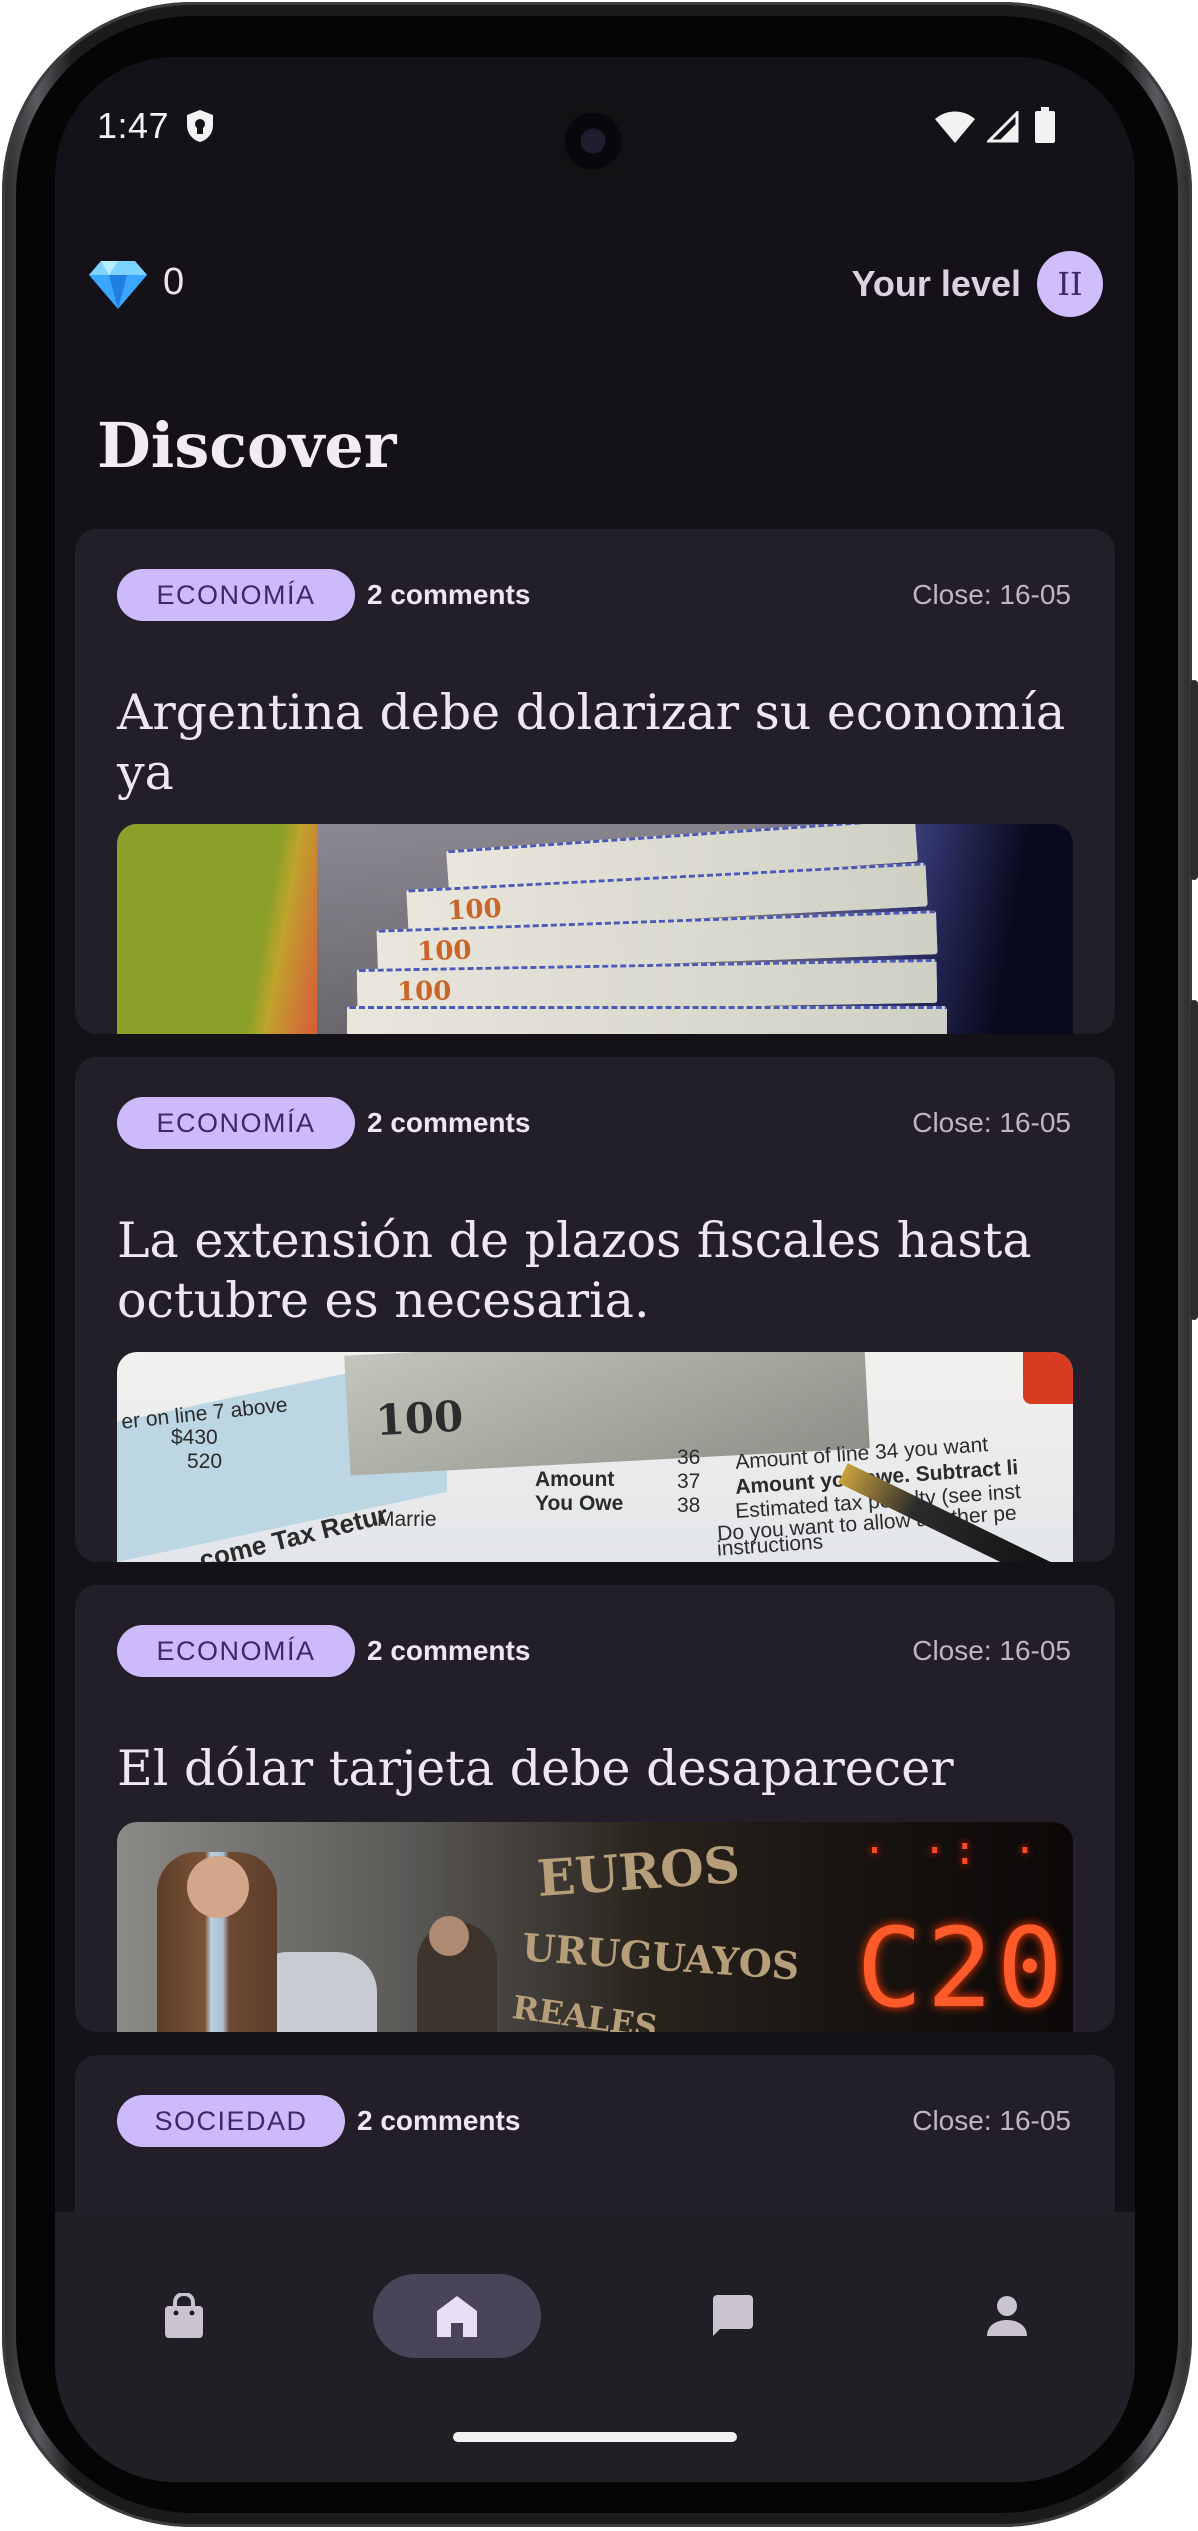  I want to click on front-camera, so click(593, 141).